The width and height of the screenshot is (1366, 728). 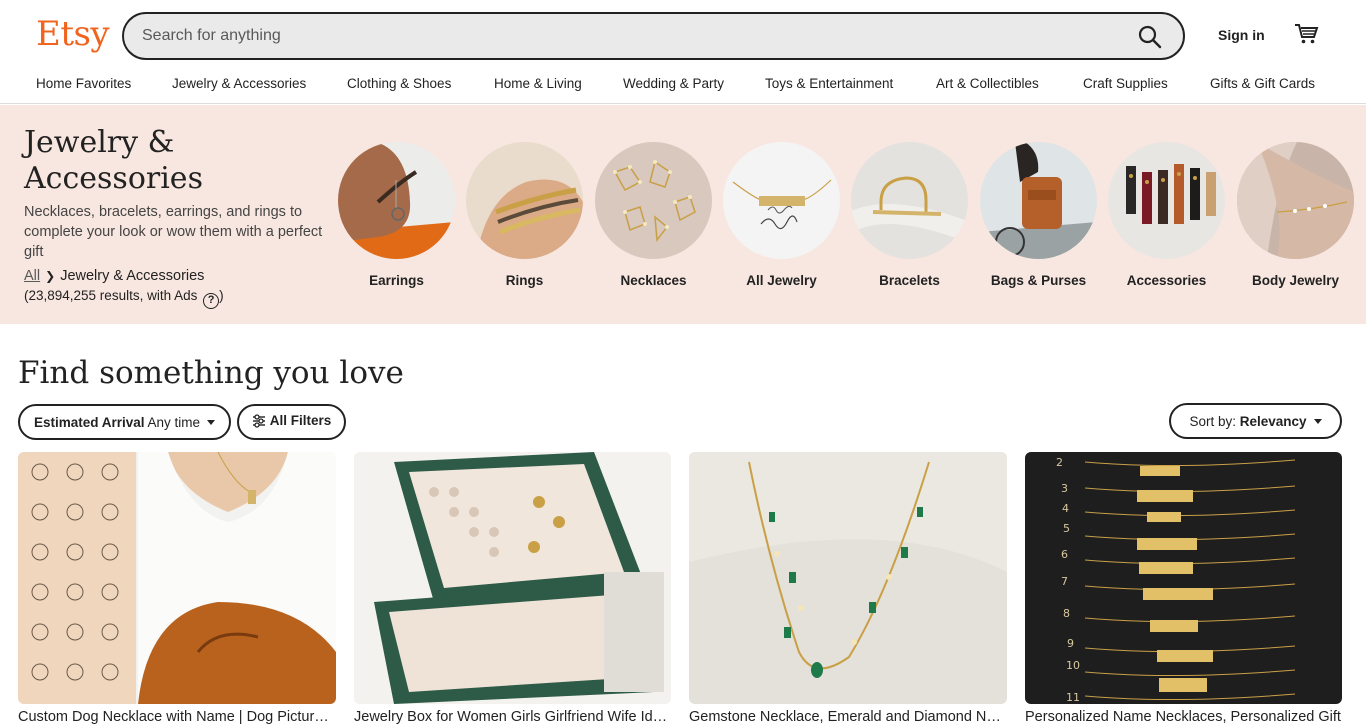 I want to click on subcategory-all-jewelry: All Jewelry, so click(x=781, y=215).